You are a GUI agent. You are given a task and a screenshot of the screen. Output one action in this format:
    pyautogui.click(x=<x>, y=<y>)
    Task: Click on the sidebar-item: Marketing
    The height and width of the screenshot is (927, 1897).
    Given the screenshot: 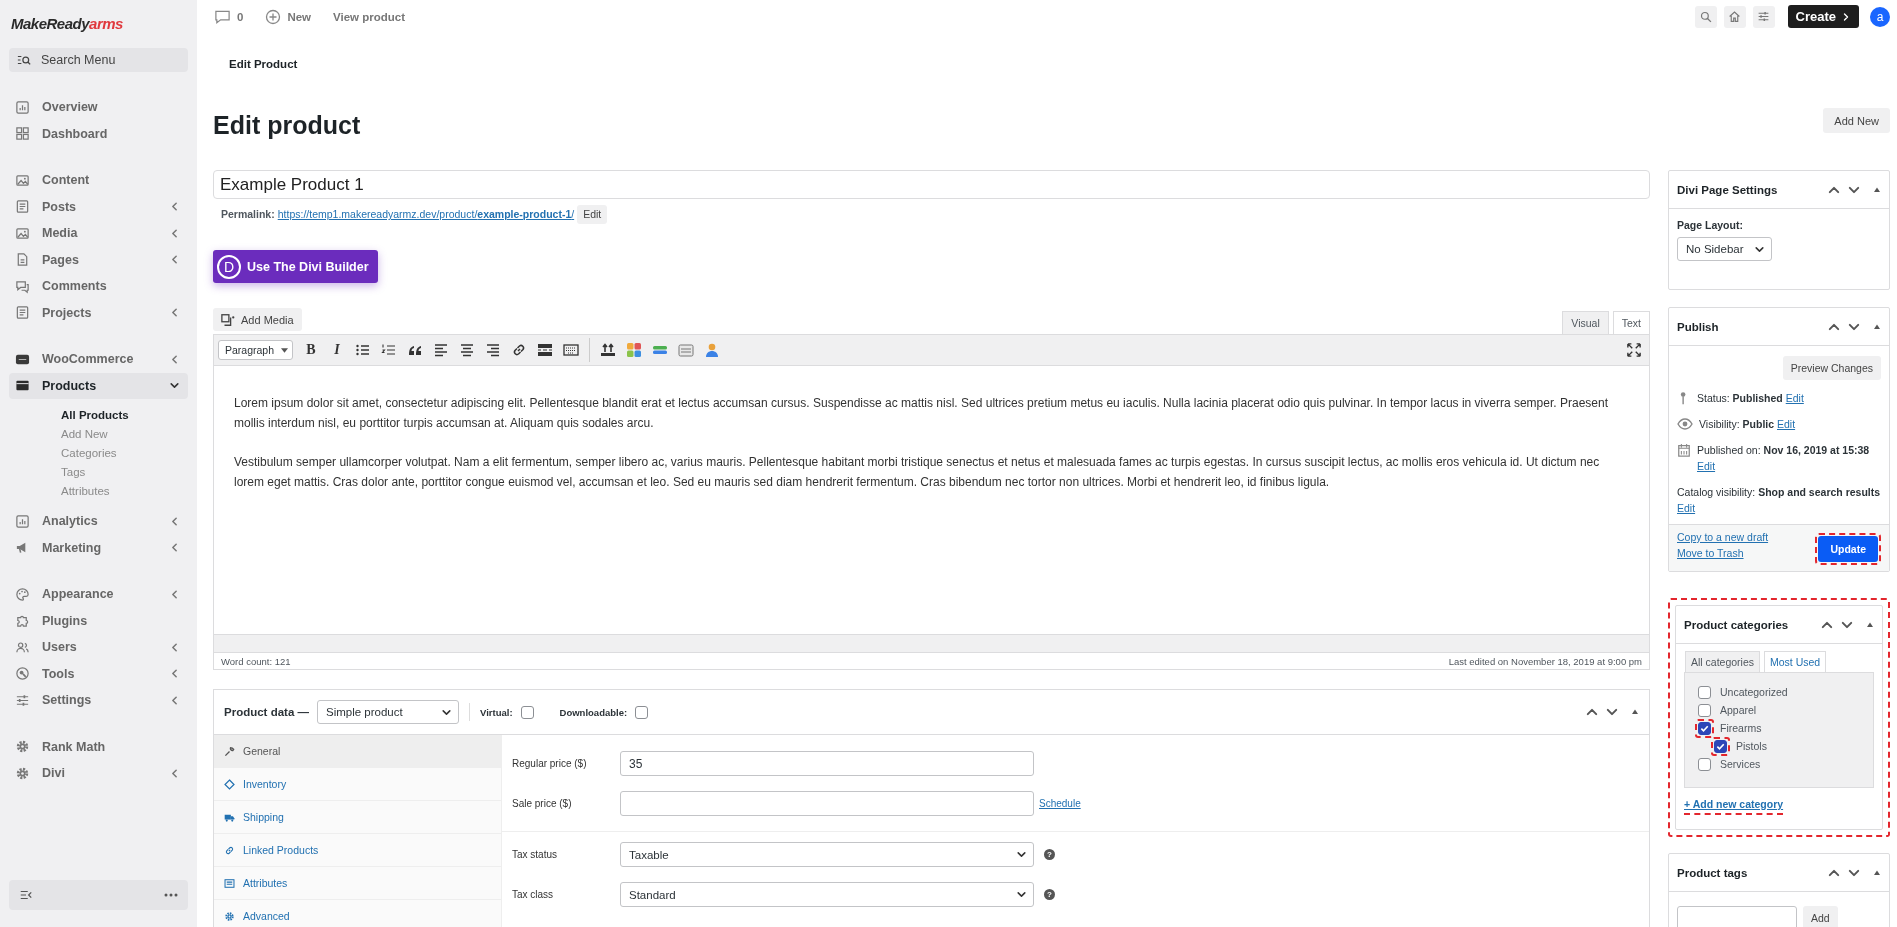 What is the action you would take?
    pyautogui.click(x=98, y=547)
    